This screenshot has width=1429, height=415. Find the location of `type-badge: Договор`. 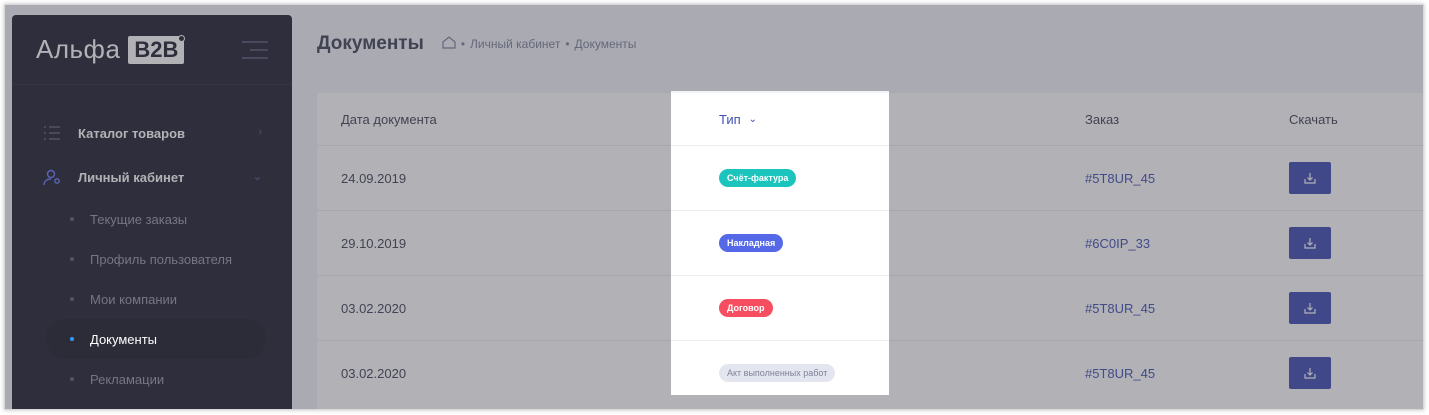

type-badge: Договор is located at coordinates (746, 308).